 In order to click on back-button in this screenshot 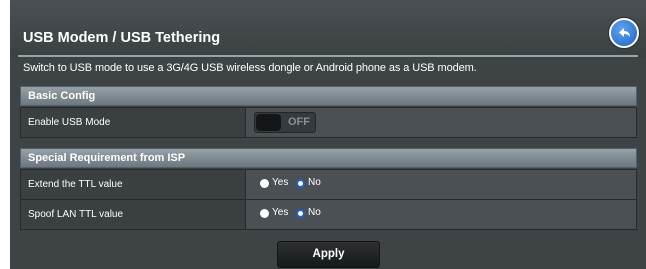, I will do `click(624, 33)`.